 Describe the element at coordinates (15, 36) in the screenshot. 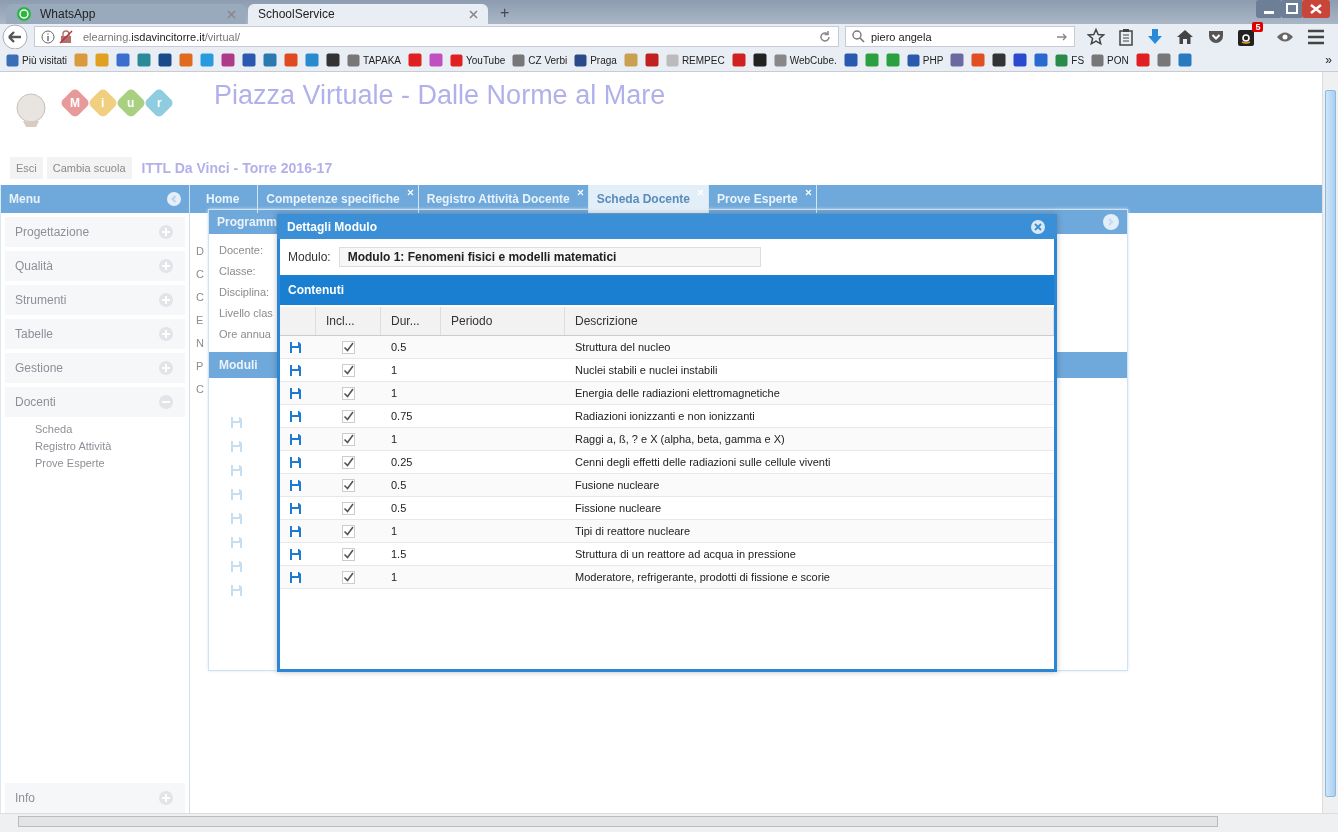

I see `back-button` at that location.